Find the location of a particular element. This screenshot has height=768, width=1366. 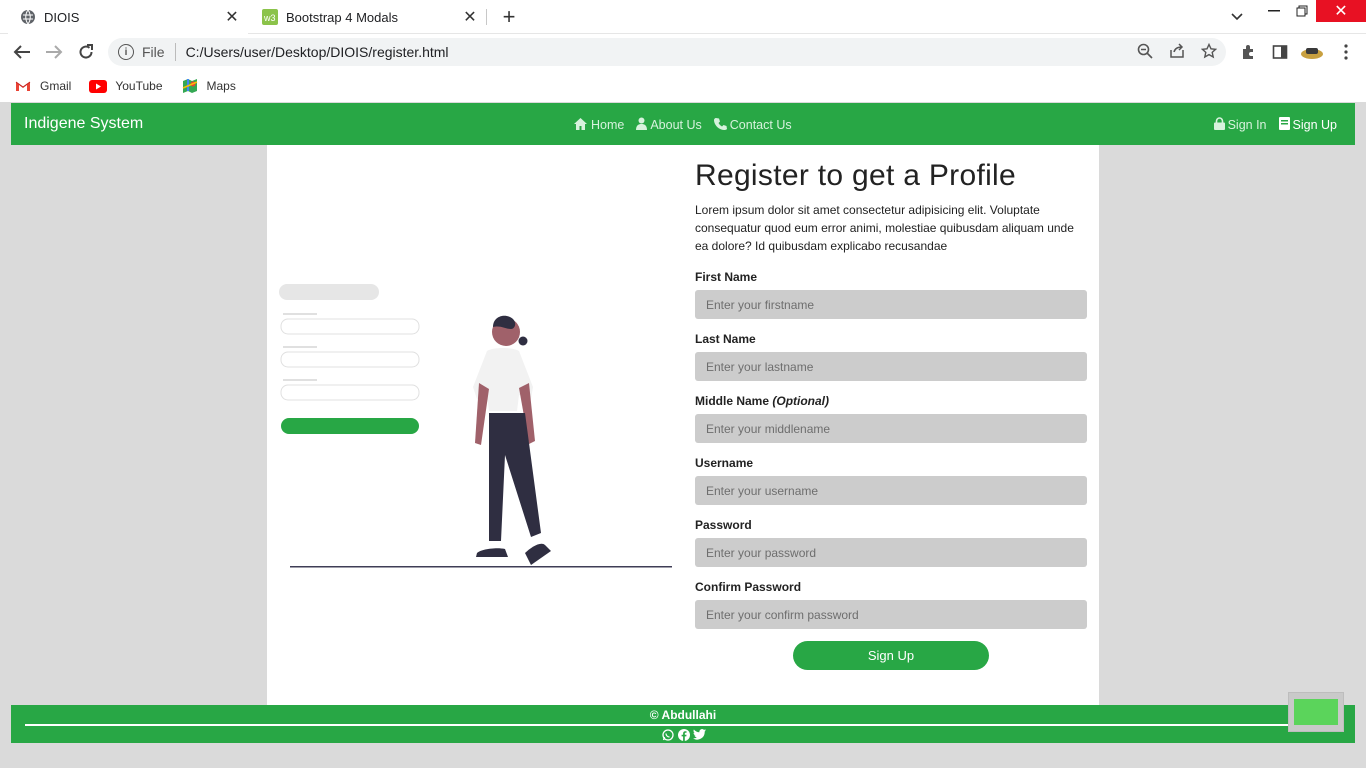

signup-illustration is located at coordinates (477, 425).